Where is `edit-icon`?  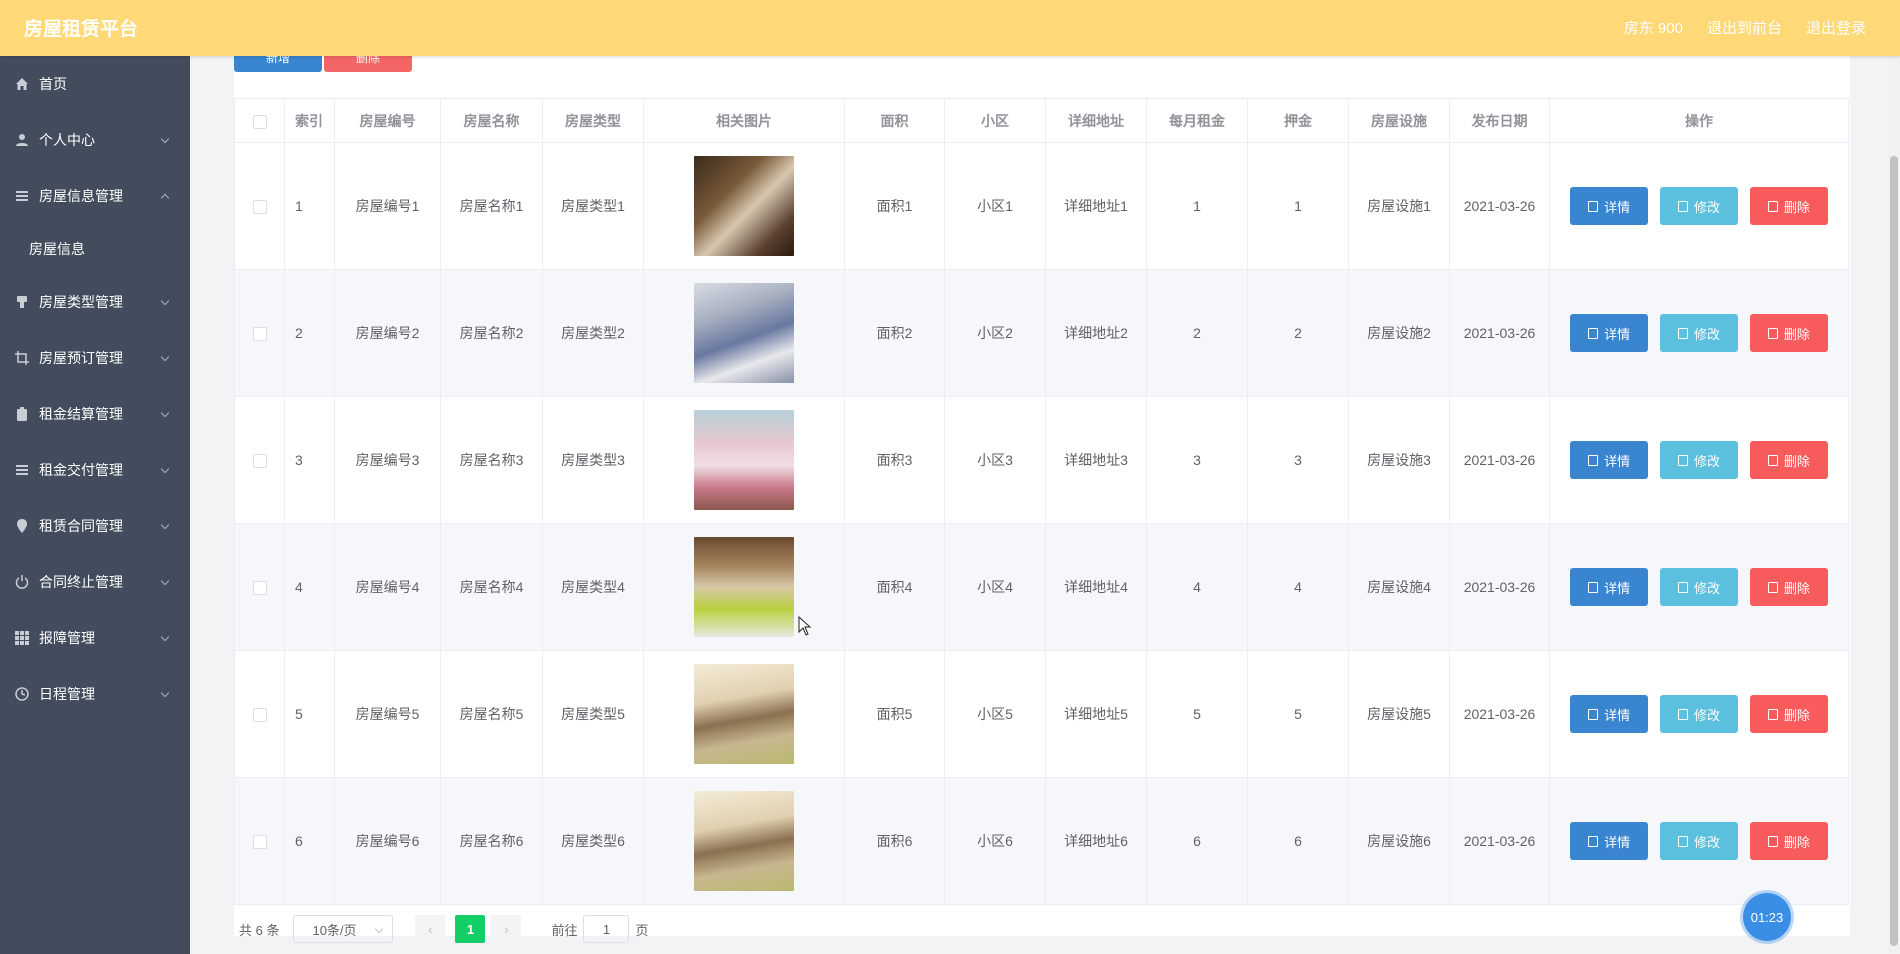 edit-icon is located at coordinates (1682, 841).